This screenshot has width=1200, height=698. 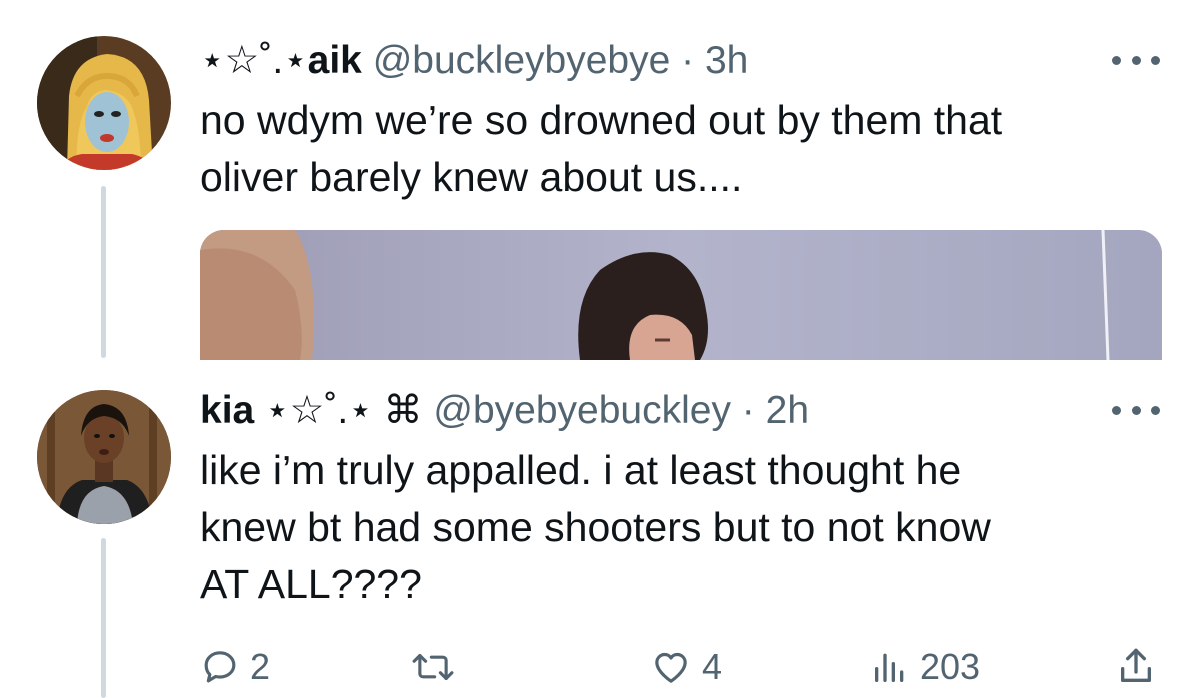 I want to click on like-count: 4, so click(x=712, y=666).